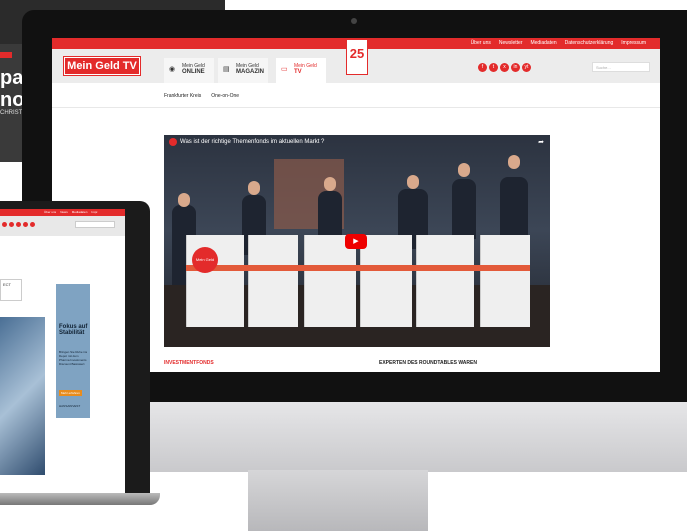  What do you see at coordinates (95, 224) in the screenshot?
I see `laptop-search-input` at bounding box center [95, 224].